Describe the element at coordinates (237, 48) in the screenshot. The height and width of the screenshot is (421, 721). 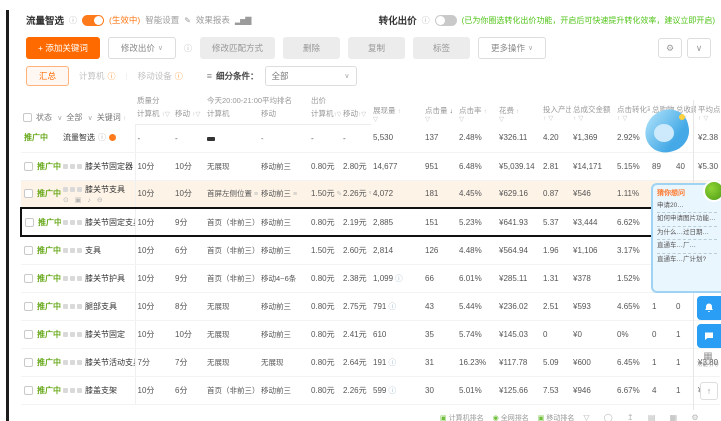
I see `modify-match-button: 修改匹配方式` at that location.